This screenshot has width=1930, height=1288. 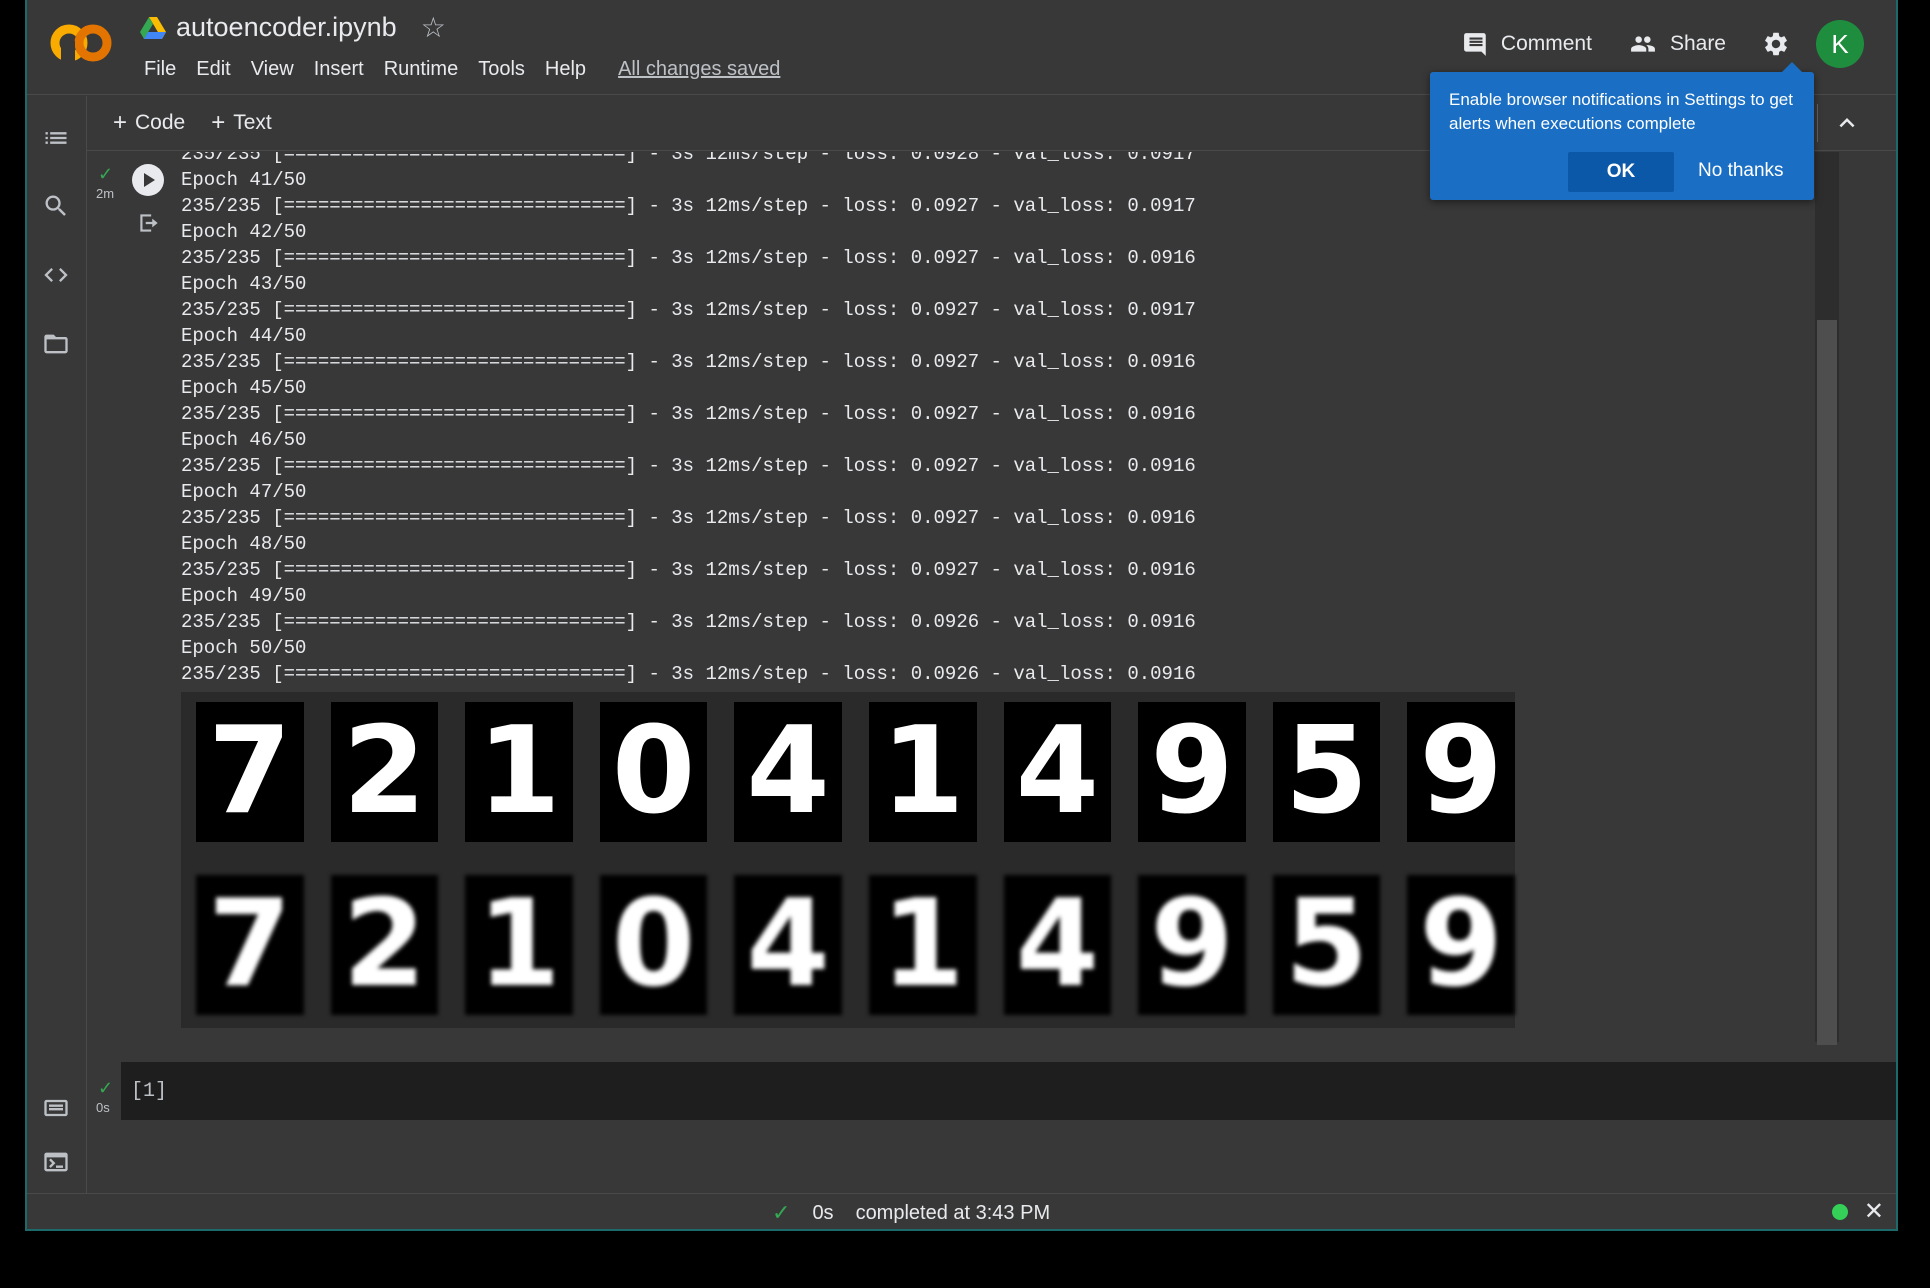 I want to click on reconstructed-digits-row: 7 2 1 0 4 1 4 9 5 9, so click(x=855, y=945).